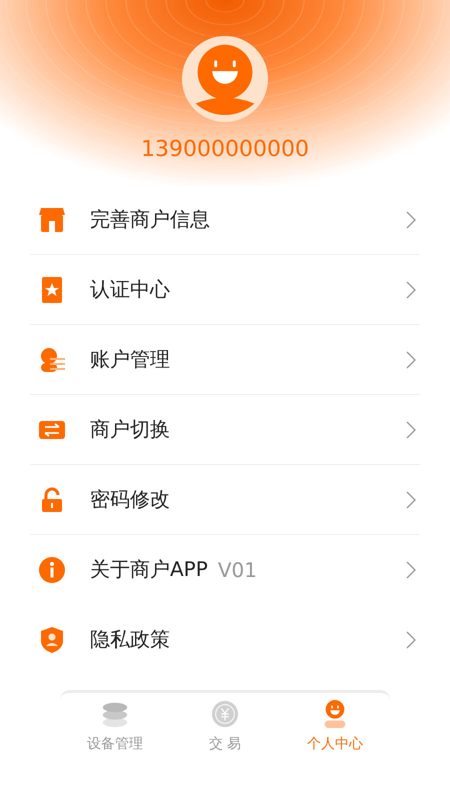 Image resolution: width=450 pixels, height=800 pixels. I want to click on menu-item: 账户管理, so click(225, 360).